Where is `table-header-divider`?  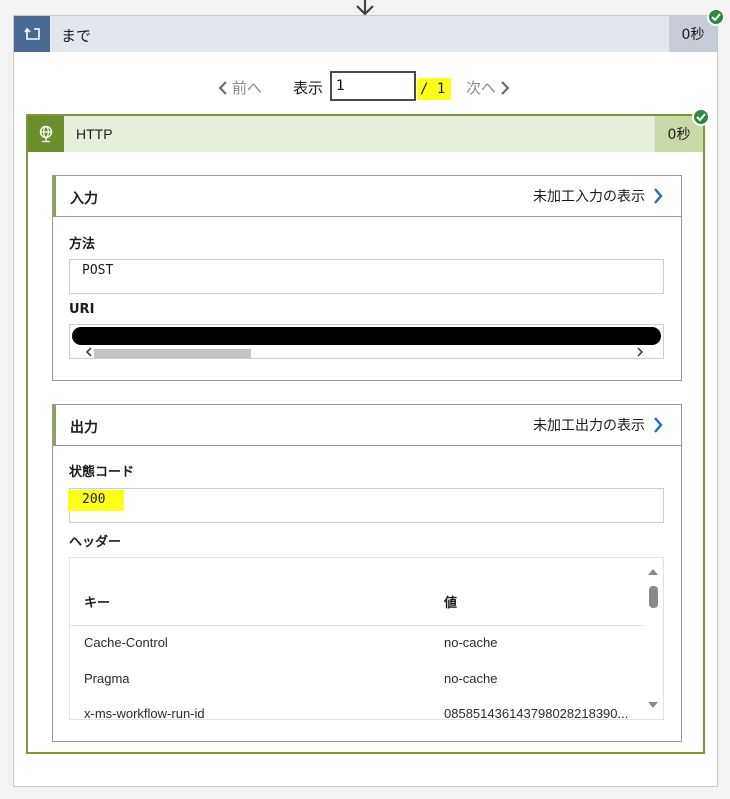 table-header-divider is located at coordinates (356, 625).